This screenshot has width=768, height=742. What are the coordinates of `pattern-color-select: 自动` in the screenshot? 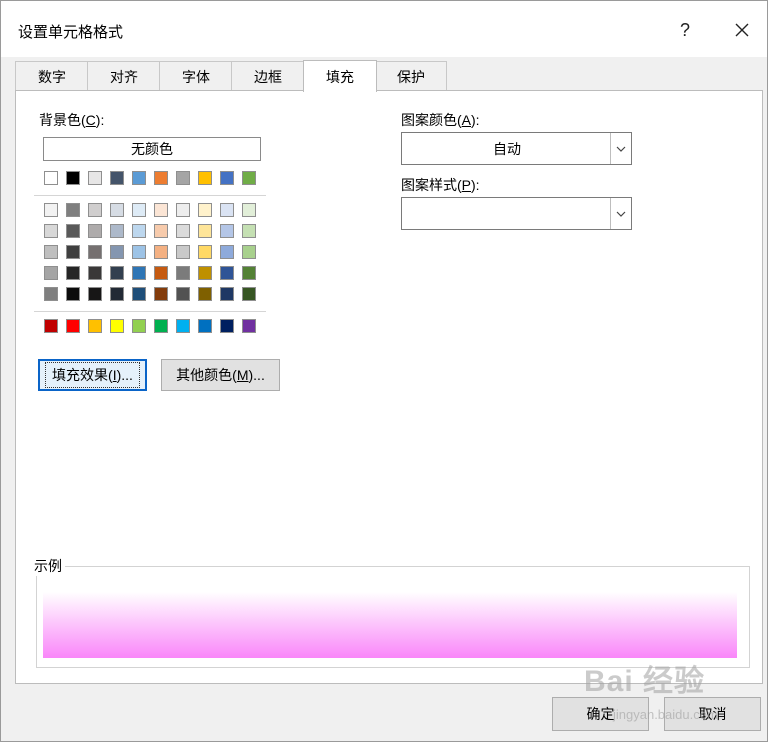 It's located at (516, 148).